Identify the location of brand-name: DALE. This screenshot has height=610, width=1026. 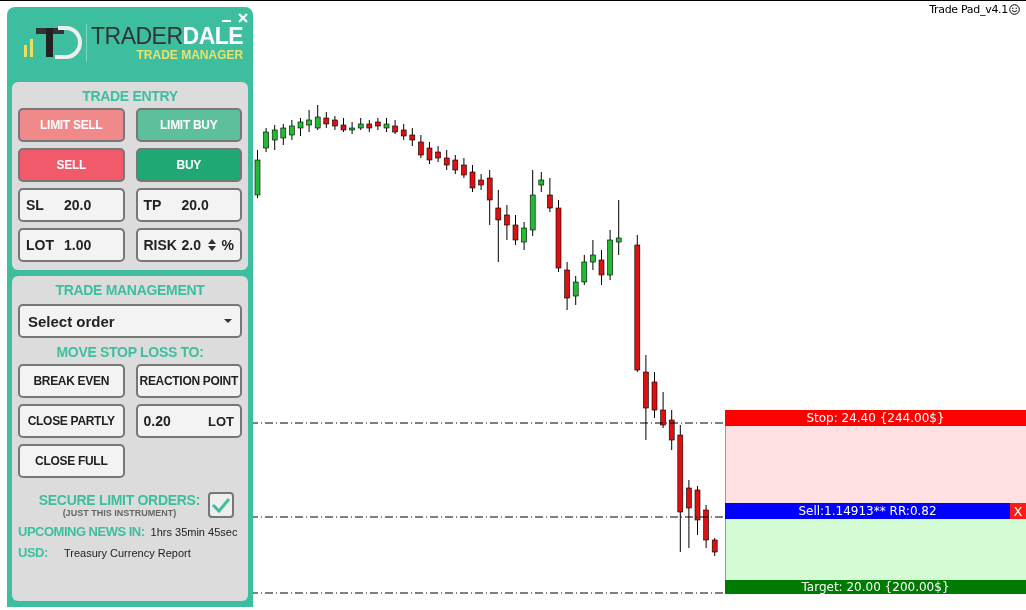
(213, 36).